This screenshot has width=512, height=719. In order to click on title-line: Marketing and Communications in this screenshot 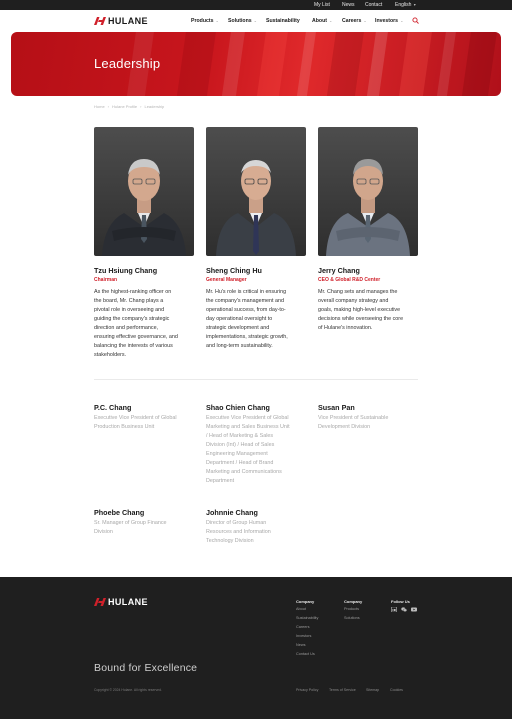, I will do `click(244, 472)`.